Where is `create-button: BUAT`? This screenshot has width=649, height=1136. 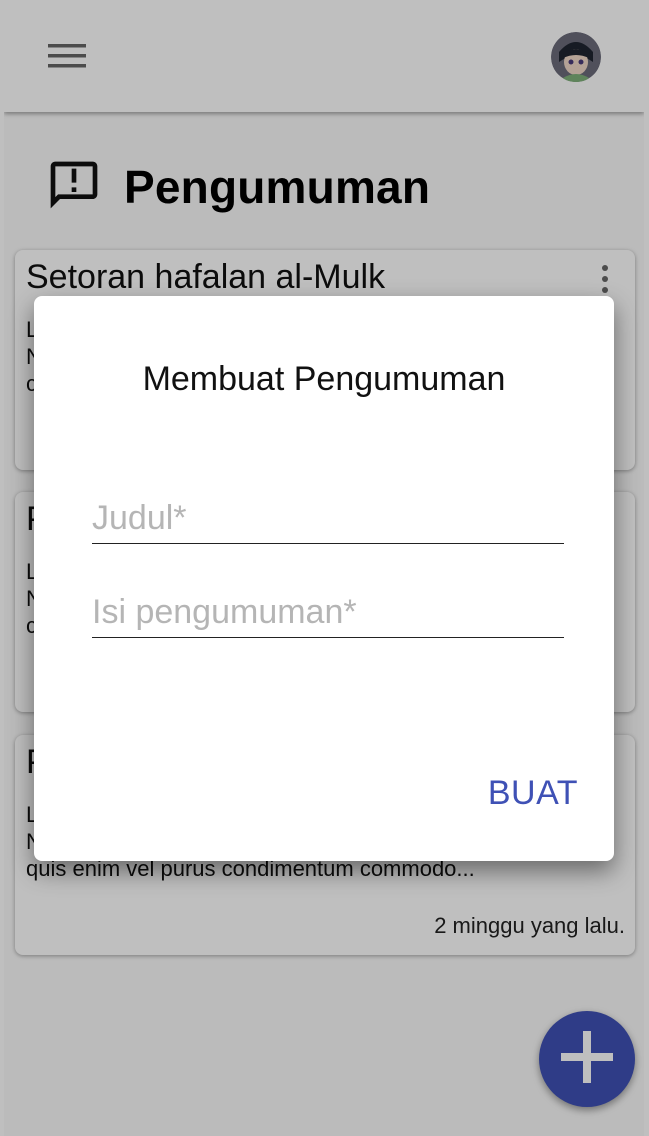 create-button: BUAT is located at coordinates (533, 793).